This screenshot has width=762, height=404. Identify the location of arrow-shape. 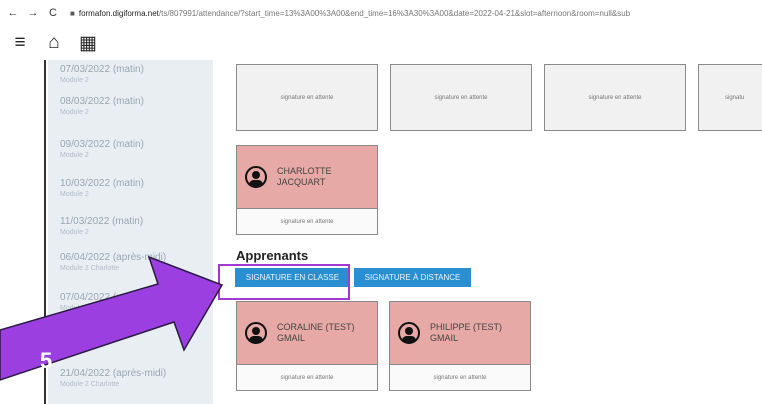
(112, 318).